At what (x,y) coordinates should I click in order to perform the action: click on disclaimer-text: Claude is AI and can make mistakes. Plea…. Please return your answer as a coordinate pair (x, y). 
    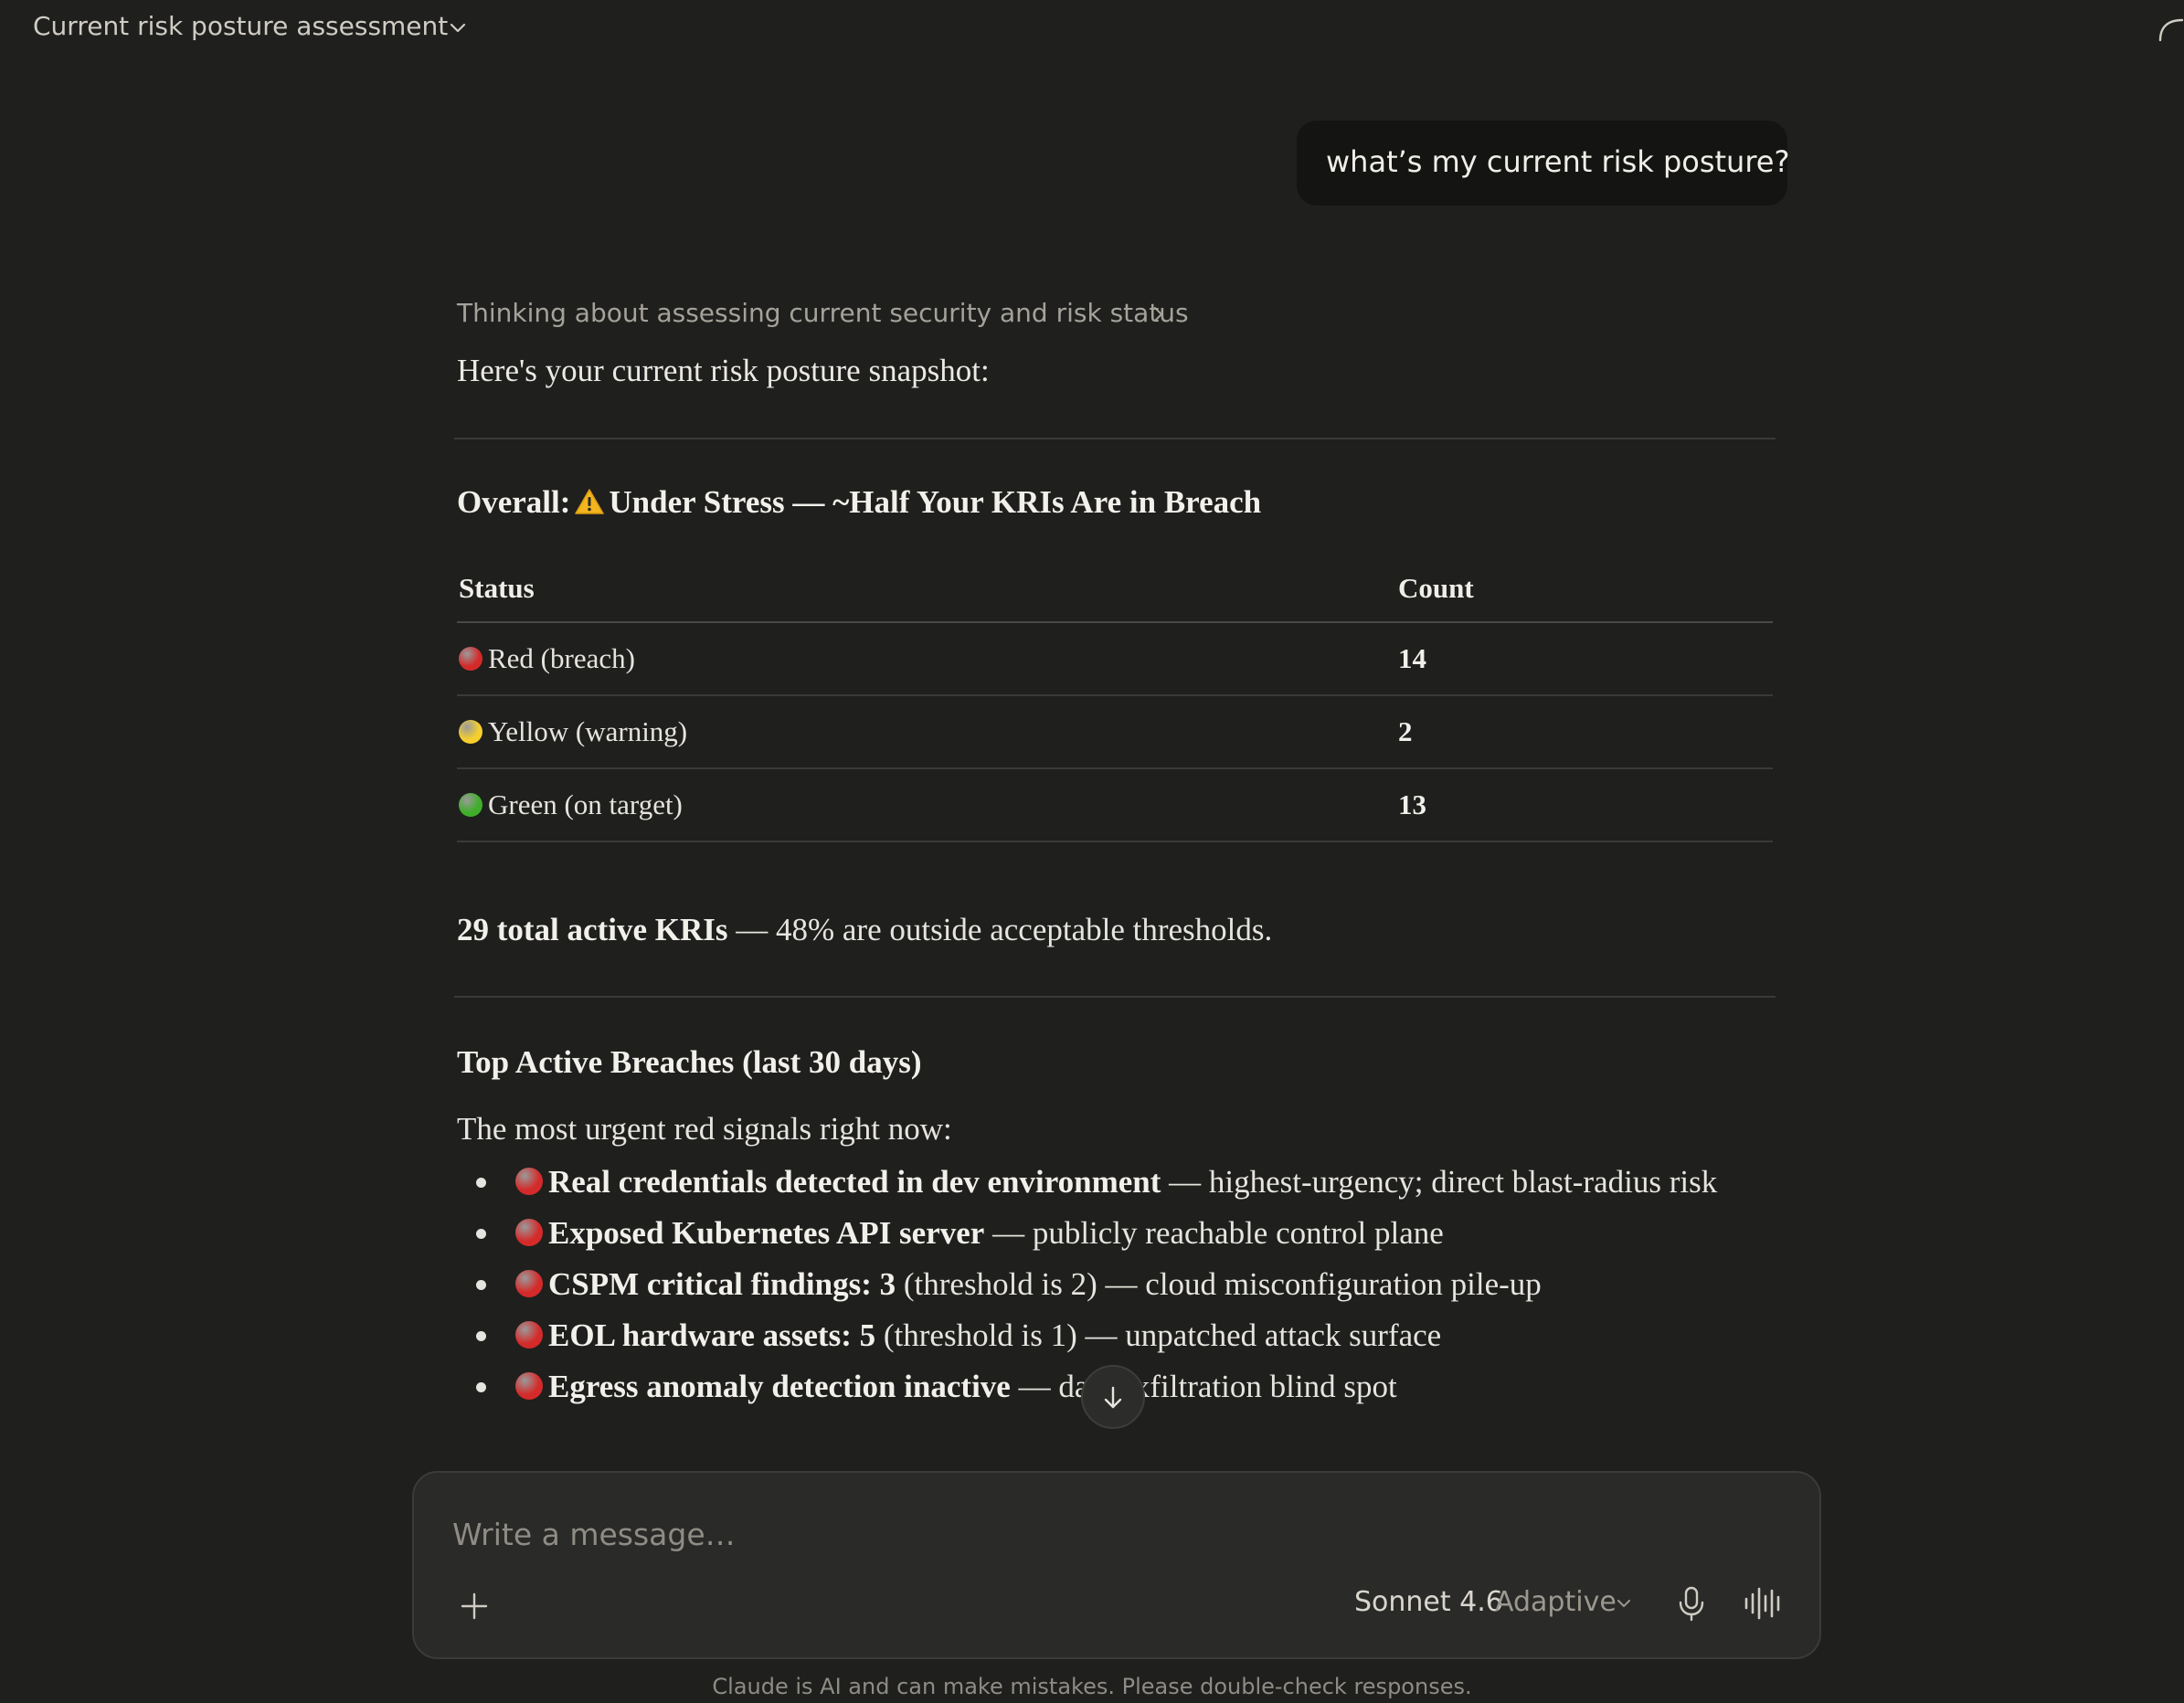
    Looking at the image, I should click on (1092, 1686).